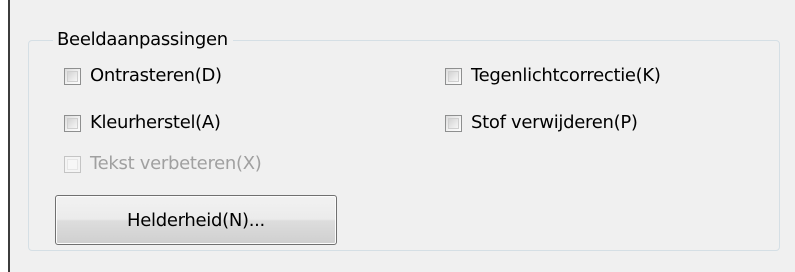 This screenshot has height=272, width=795. I want to click on checkbox-descreen: Ontrasteren(D), so click(143, 76).